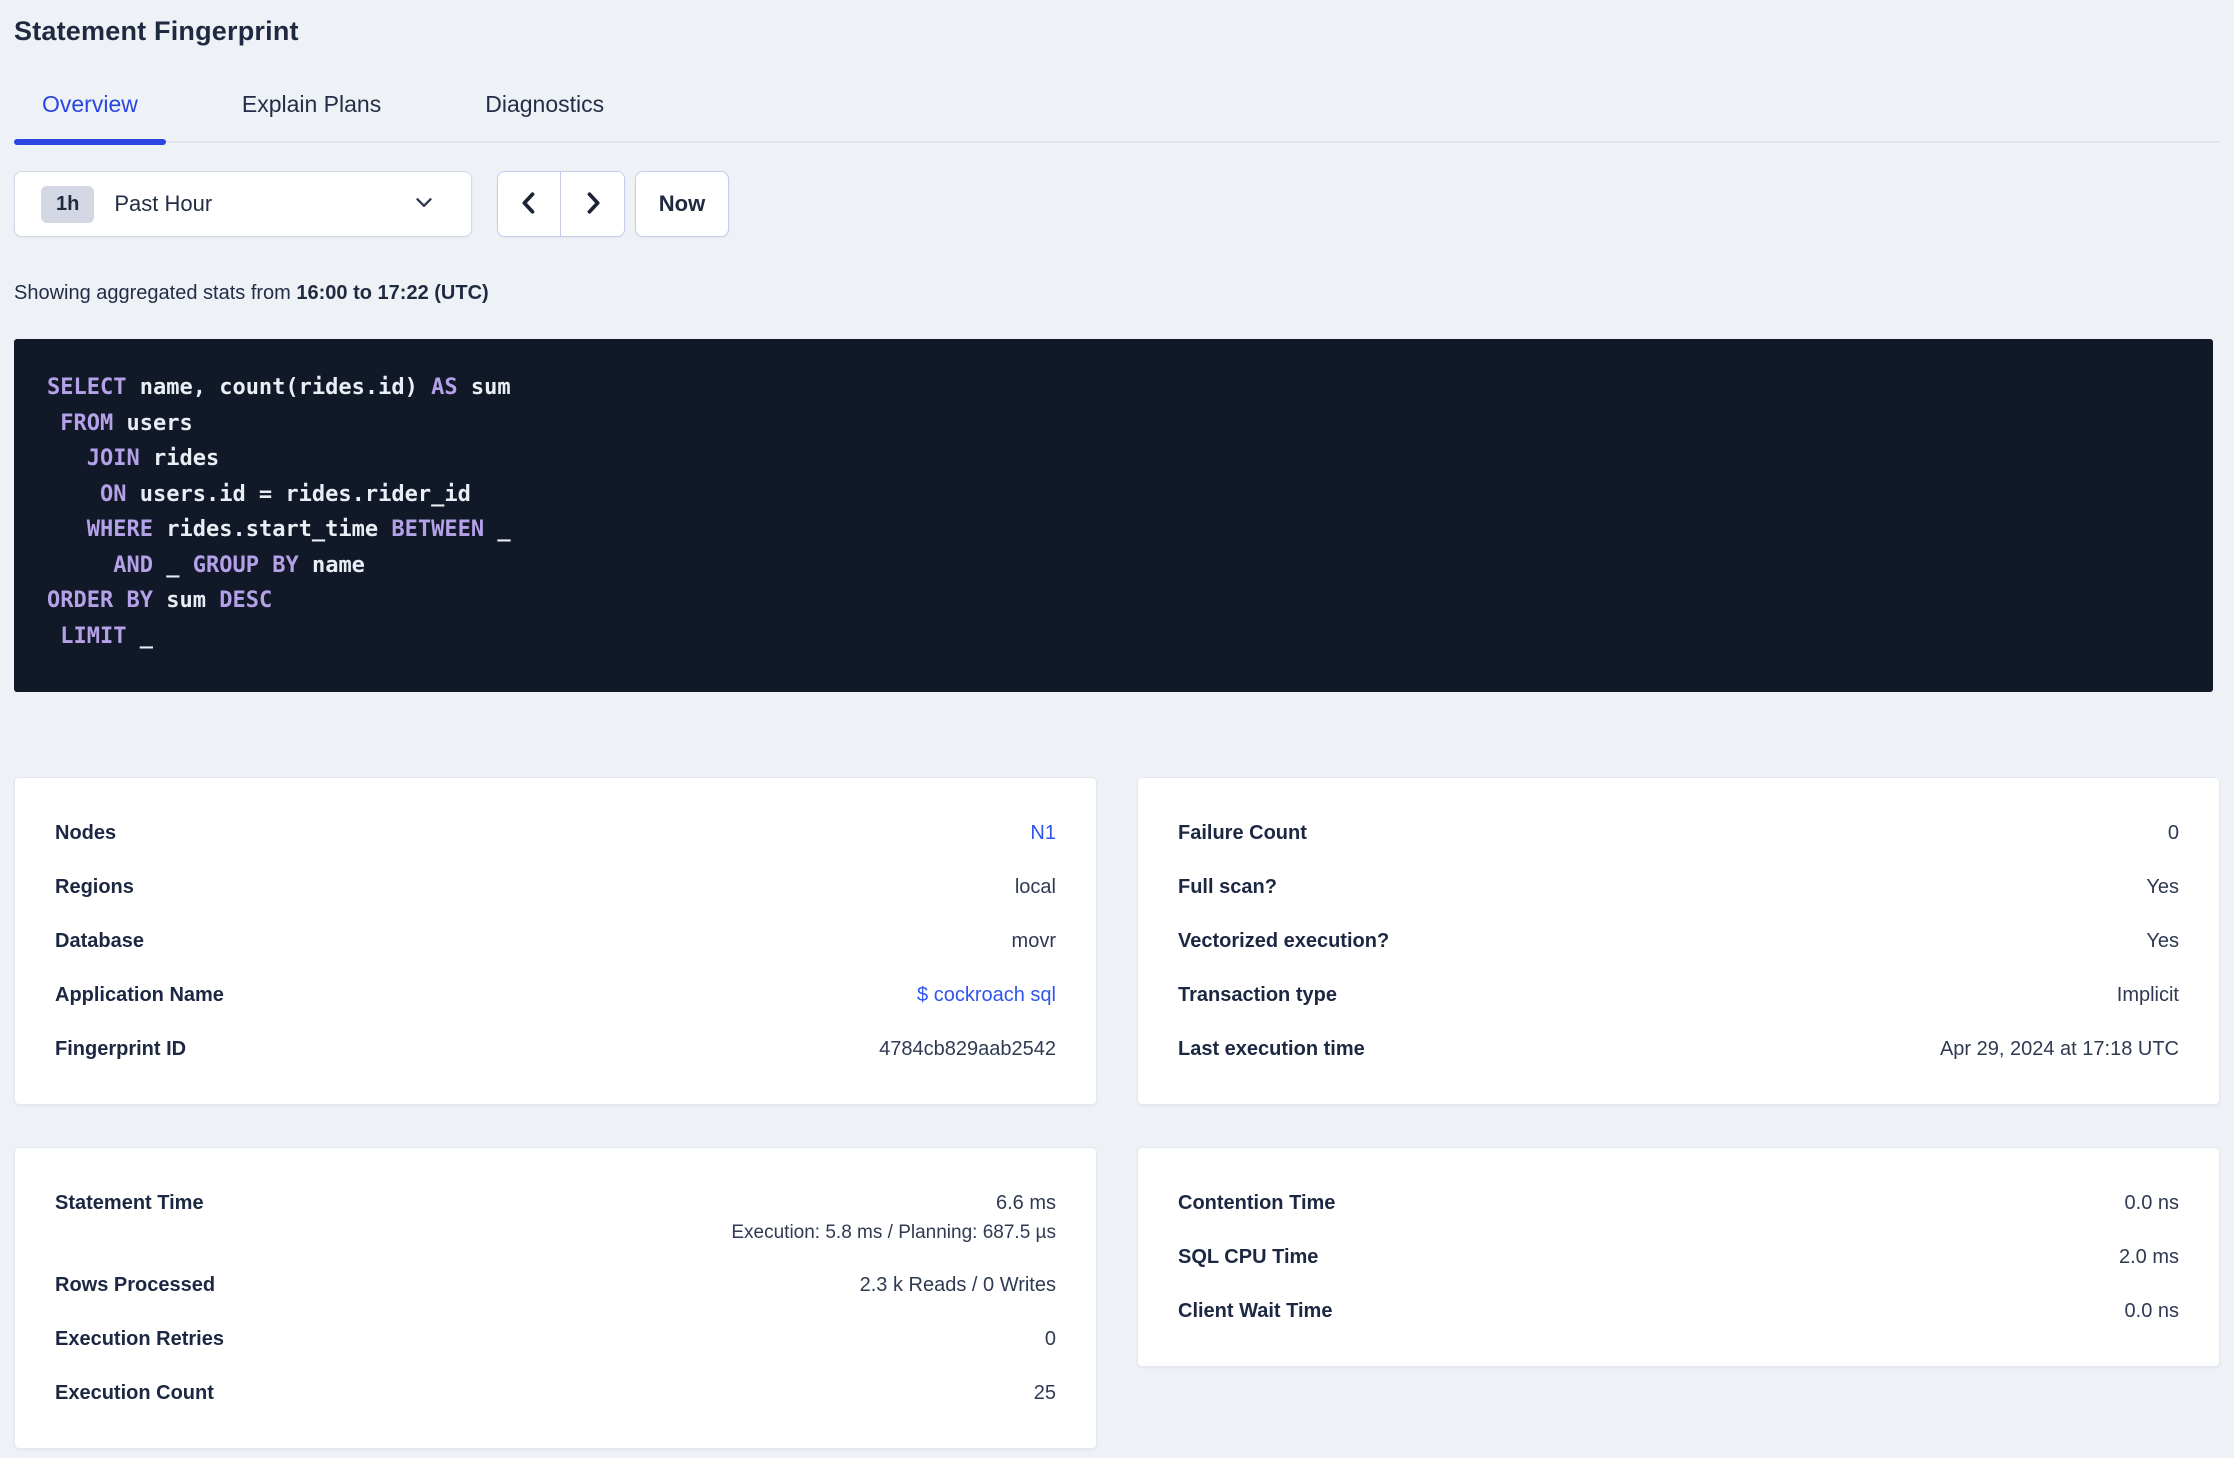 This screenshot has height=1458, width=2234. What do you see at coordinates (1025, 1203) in the screenshot?
I see `info-value: 6.6 ms` at bounding box center [1025, 1203].